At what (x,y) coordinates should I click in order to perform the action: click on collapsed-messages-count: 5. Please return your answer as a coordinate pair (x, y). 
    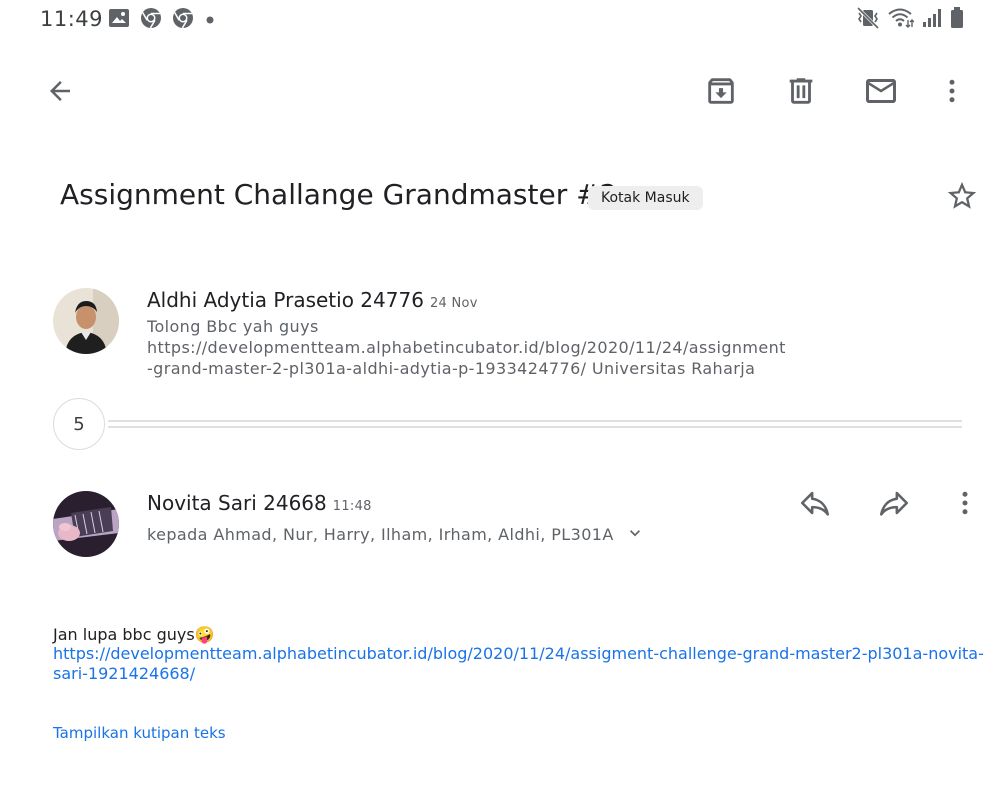
    Looking at the image, I should click on (79, 424).